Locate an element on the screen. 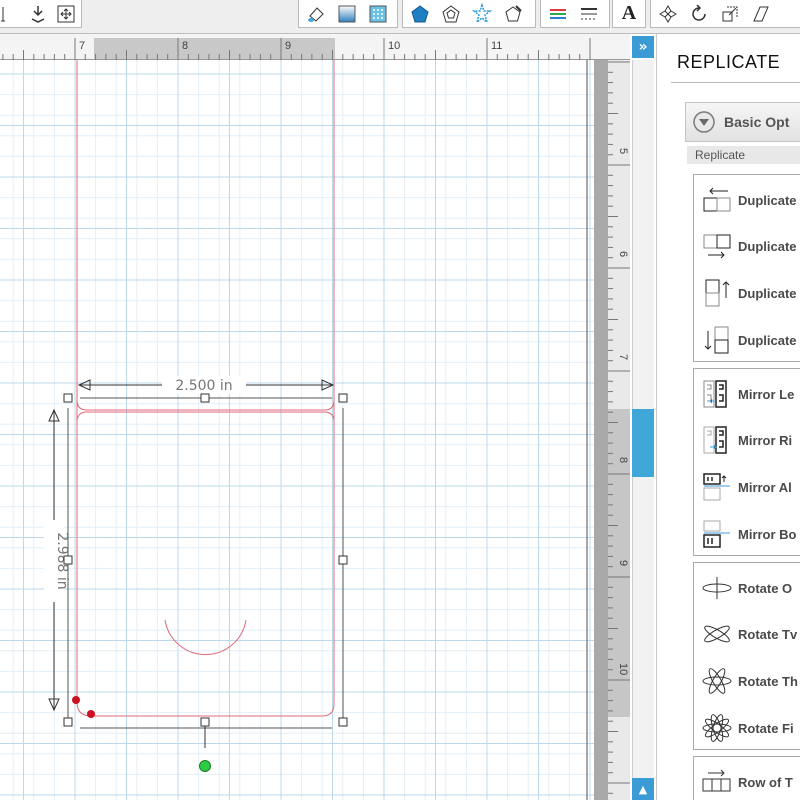 Image resolution: width=800 pixels, height=800 pixels. pattern-icon is located at coordinates (378, 14).